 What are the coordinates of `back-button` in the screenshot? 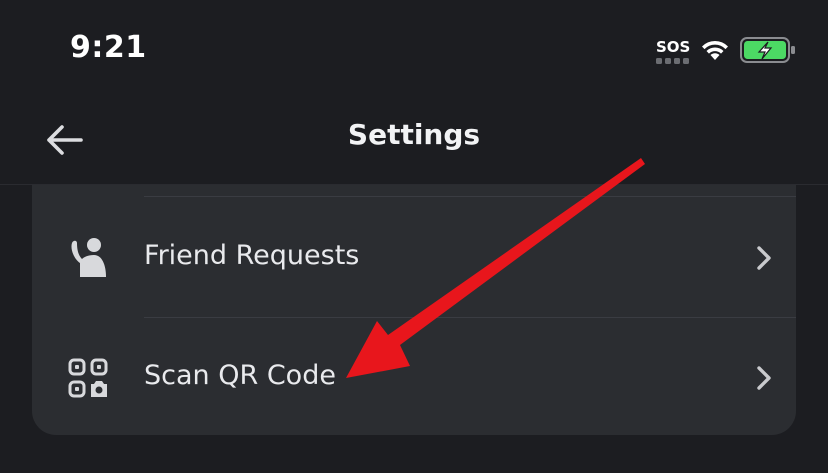 It's located at (64, 140).